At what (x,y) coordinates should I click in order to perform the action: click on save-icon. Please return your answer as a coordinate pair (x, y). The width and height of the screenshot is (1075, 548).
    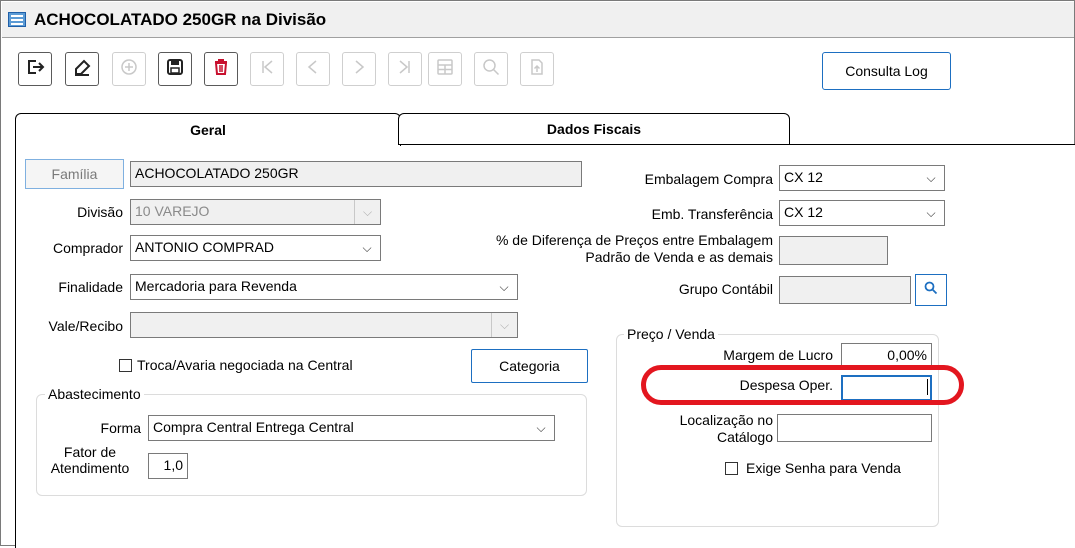
    Looking at the image, I should click on (175, 69).